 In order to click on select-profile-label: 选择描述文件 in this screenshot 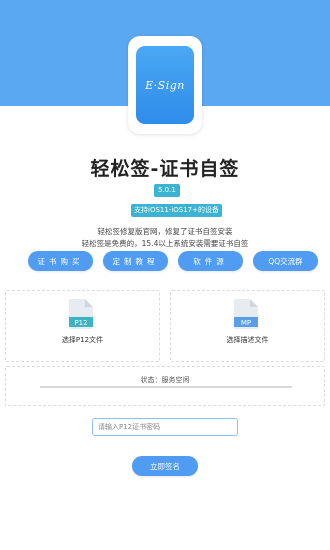, I will do `click(247, 340)`.